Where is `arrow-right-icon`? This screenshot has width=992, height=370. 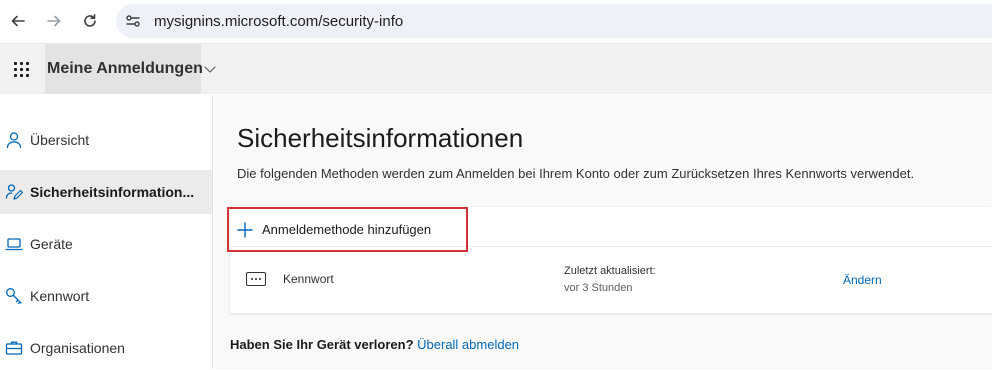 arrow-right-icon is located at coordinates (54, 21).